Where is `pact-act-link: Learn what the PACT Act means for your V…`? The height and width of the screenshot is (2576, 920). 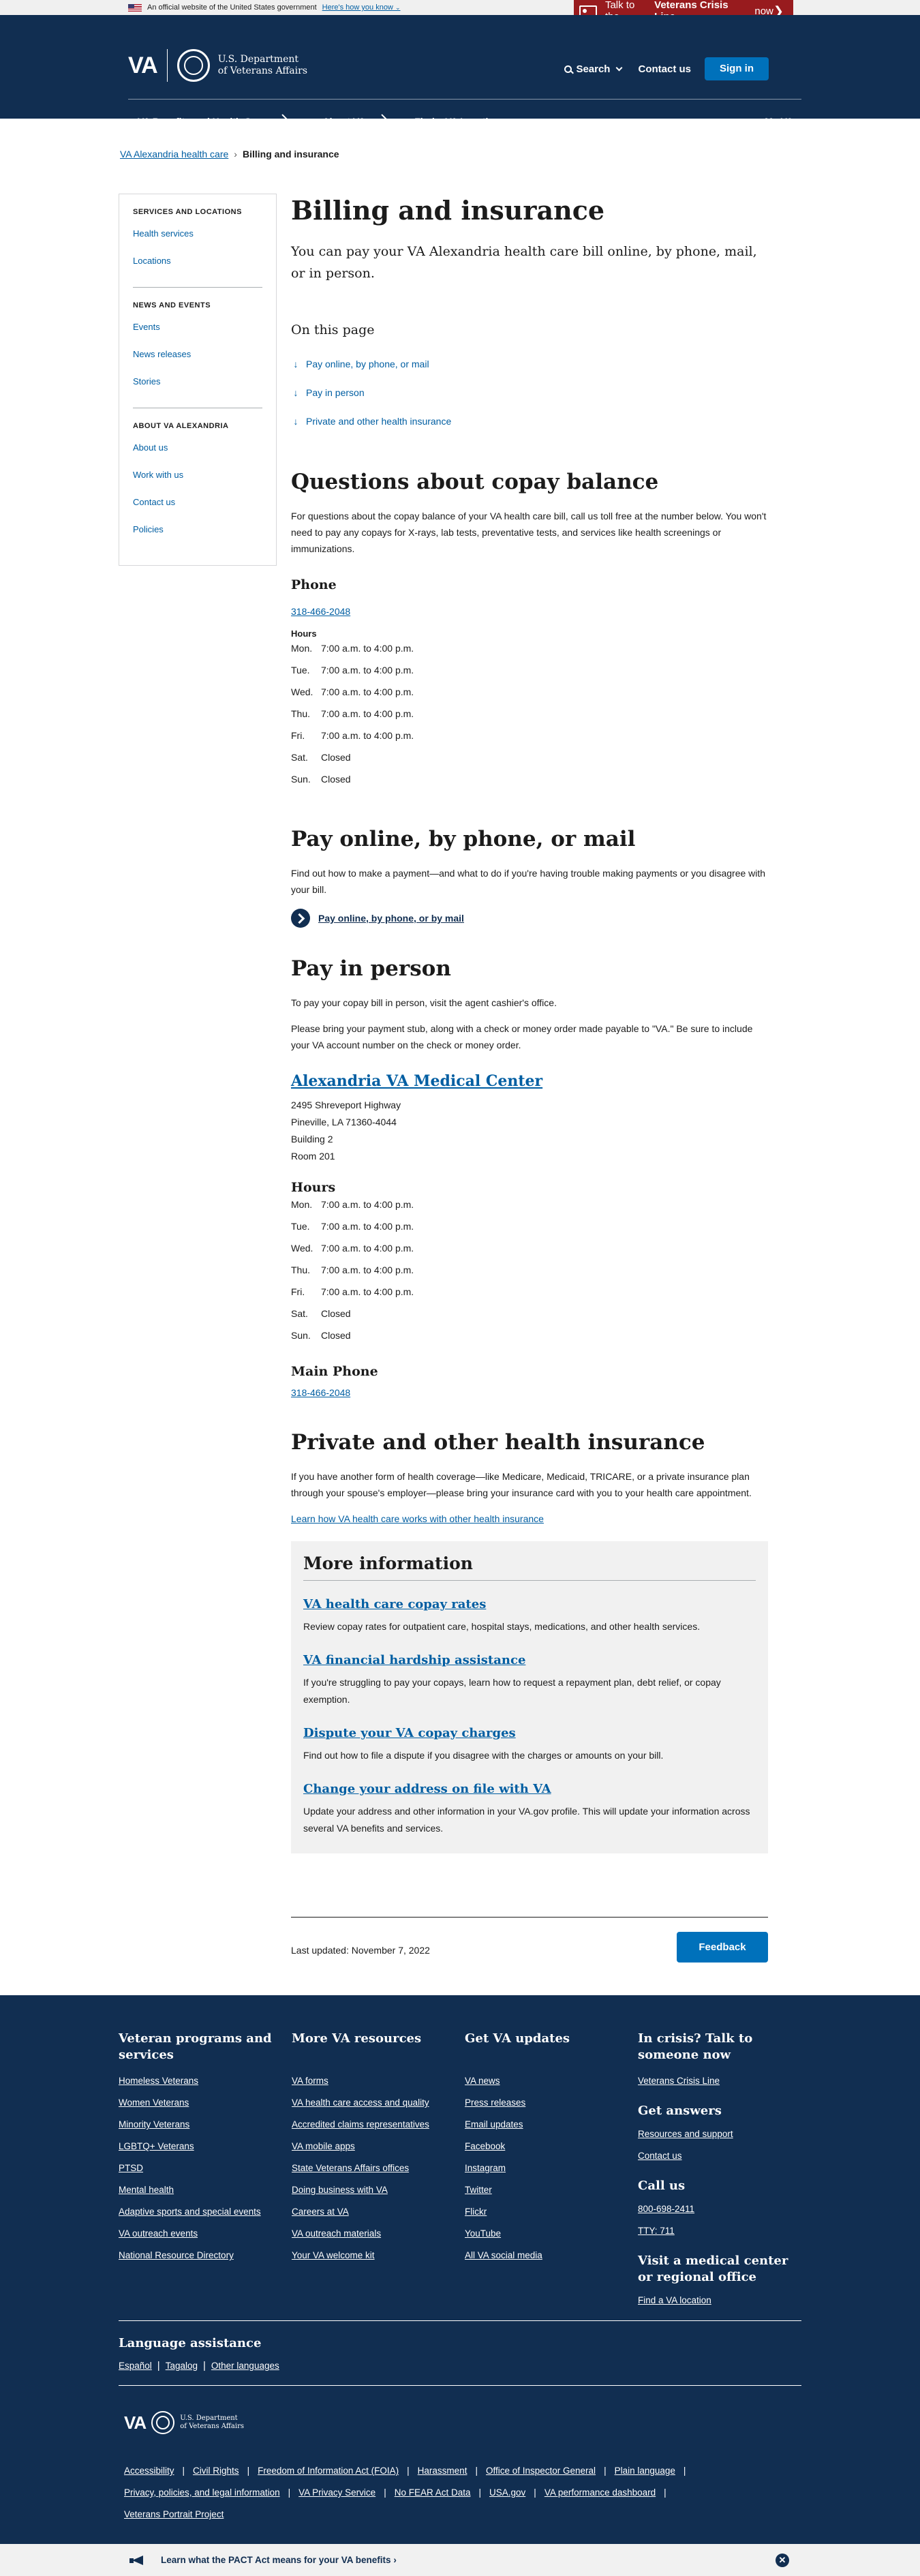
pact-act-link: Learn what the PACT Act means for your V… is located at coordinates (279, 2560).